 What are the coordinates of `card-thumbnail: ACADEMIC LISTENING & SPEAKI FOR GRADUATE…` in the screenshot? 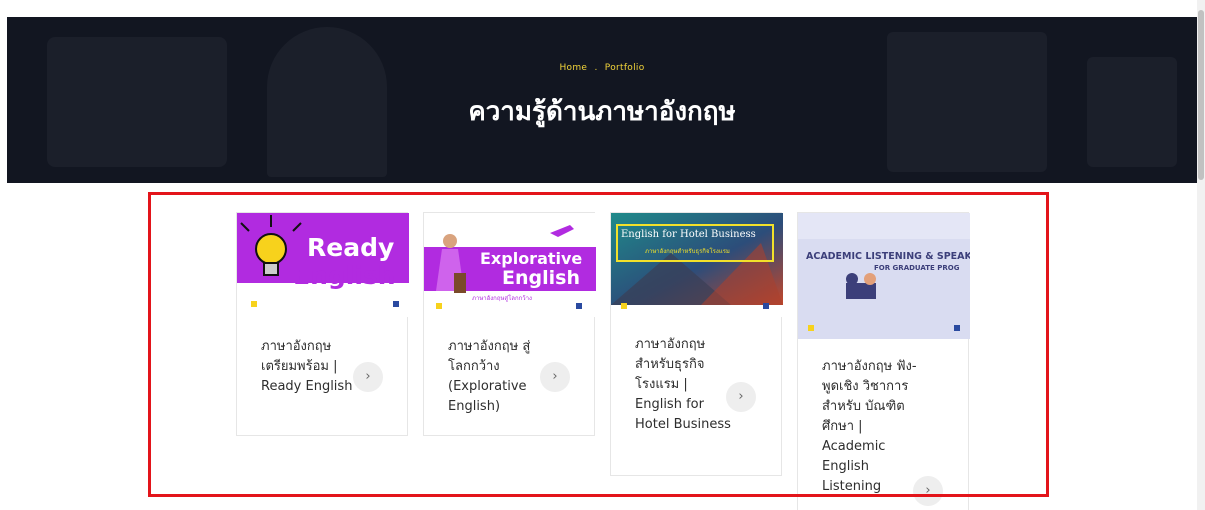 It's located at (884, 276).